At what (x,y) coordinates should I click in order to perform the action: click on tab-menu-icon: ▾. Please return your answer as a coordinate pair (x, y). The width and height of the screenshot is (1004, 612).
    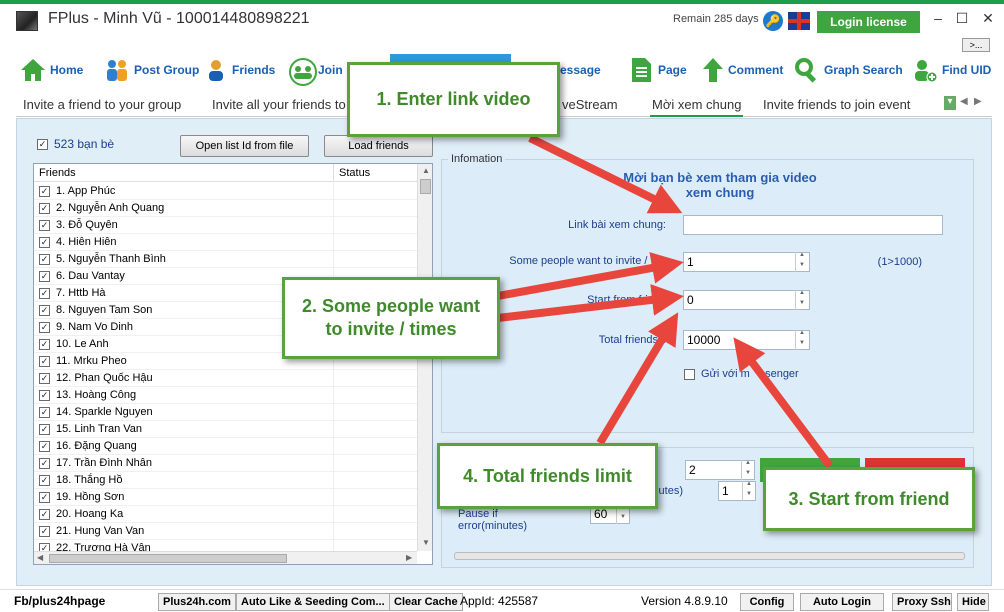
    Looking at the image, I should click on (950, 103).